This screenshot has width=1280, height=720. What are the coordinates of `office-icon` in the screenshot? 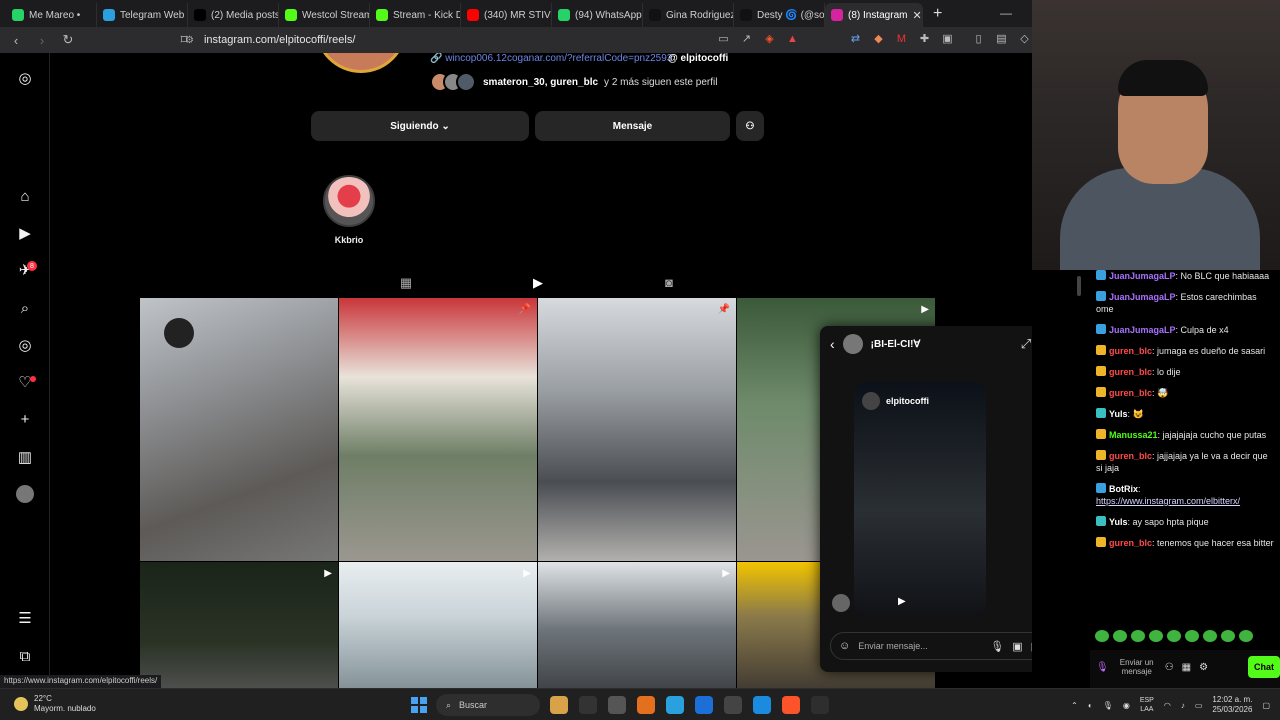 It's located at (646, 705).